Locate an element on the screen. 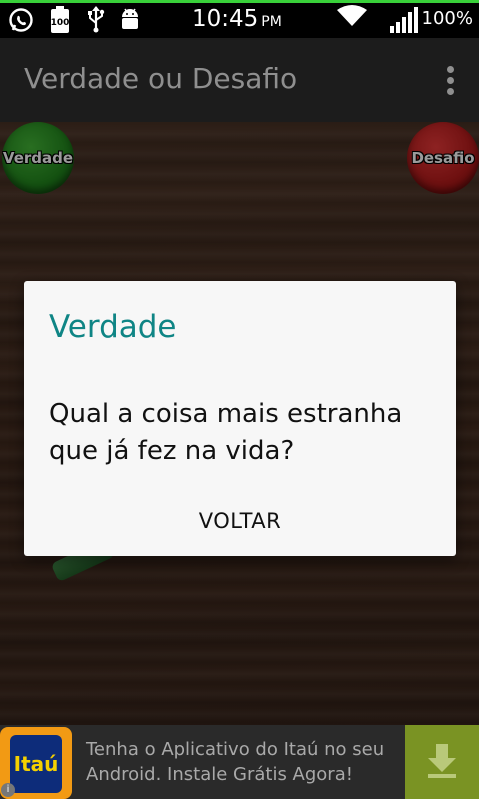 This screenshot has width=479, height=799. download-icon is located at coordinates (442, 762).